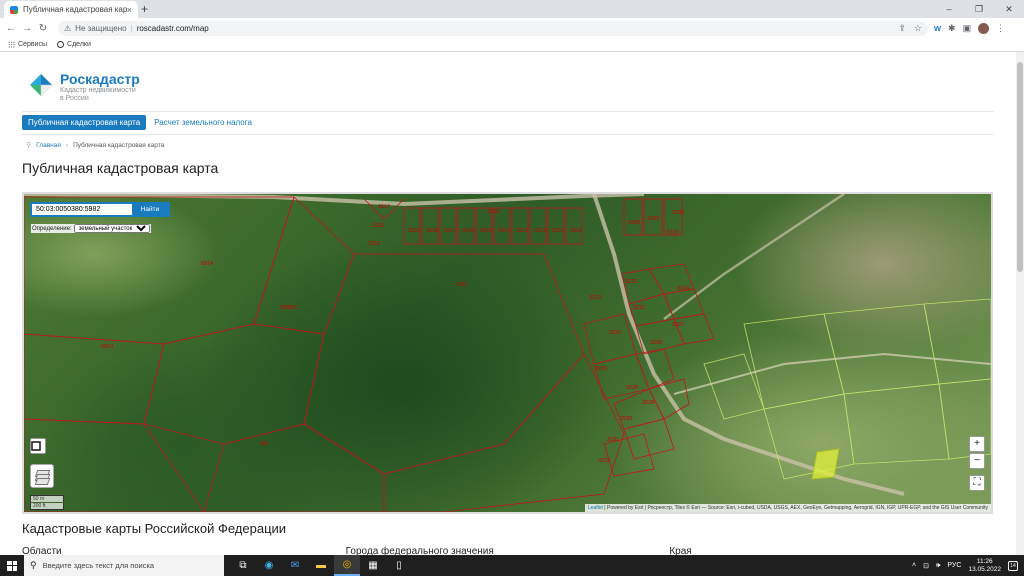 This screenshot has width=1024, height=576. I want to click on plot-label: 3227, so click(678, 325).